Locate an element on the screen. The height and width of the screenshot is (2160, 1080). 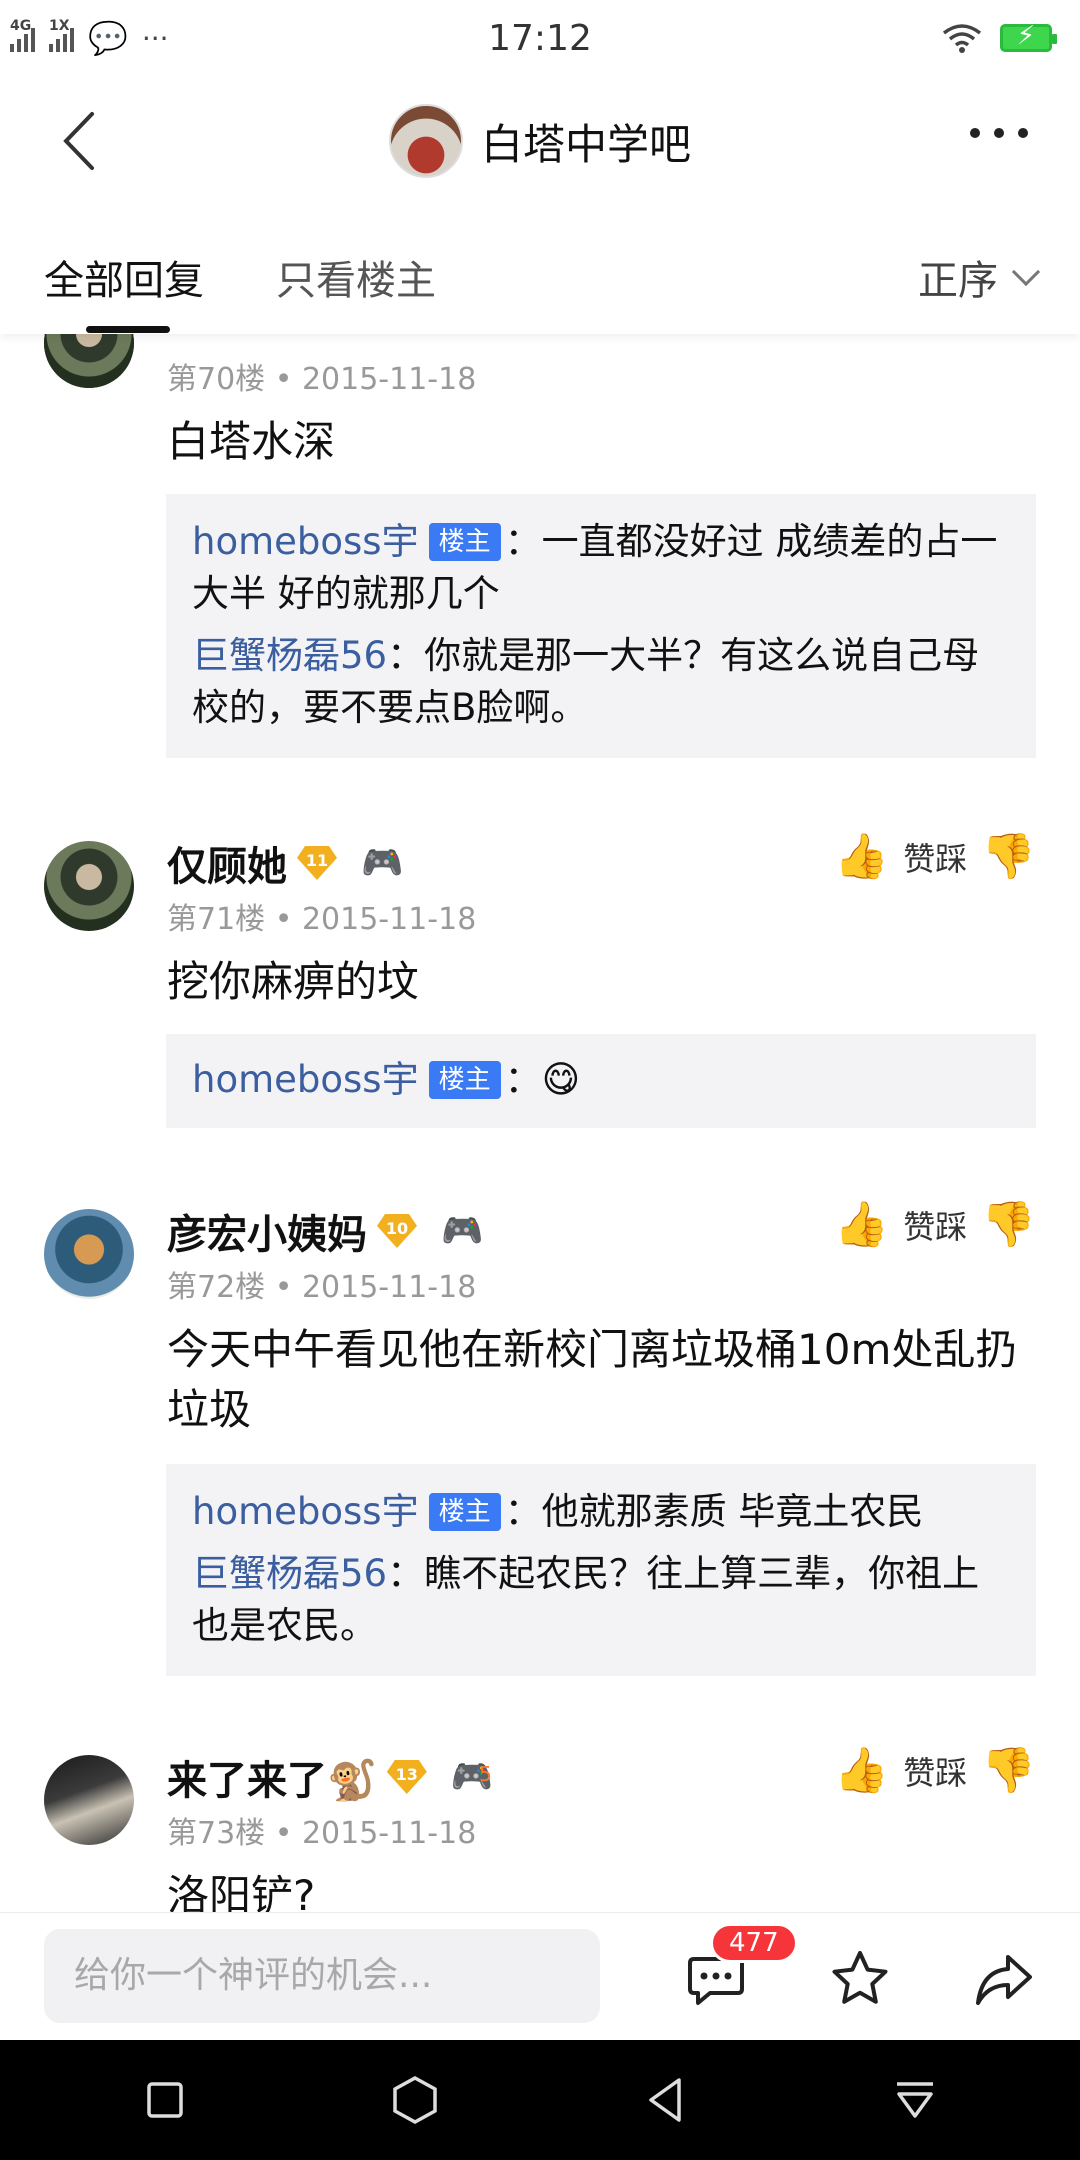
sub-reply-text: ：他就那素质 毕竟土农民 is located at coordinates (714, 1511).